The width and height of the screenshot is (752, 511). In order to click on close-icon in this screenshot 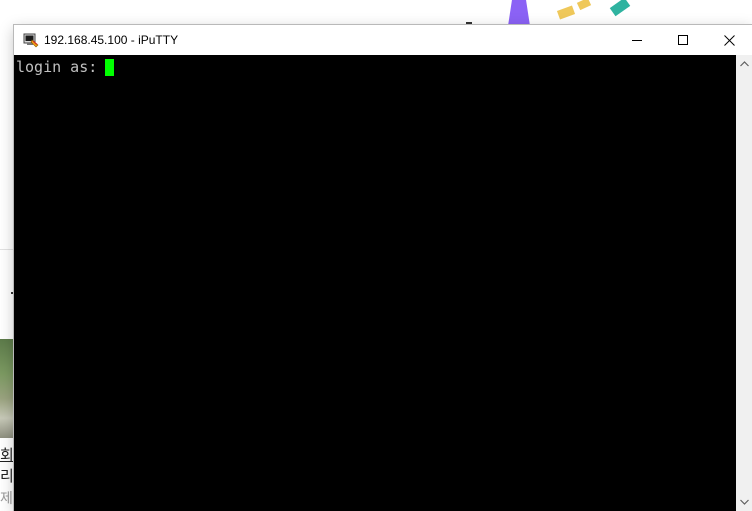, I will do `click(729, 40)`.